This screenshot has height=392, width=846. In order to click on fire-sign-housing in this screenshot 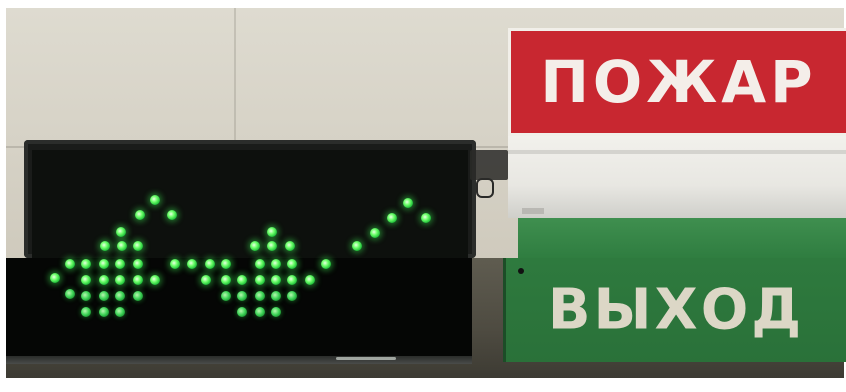, I will do `click(677, 177)`.